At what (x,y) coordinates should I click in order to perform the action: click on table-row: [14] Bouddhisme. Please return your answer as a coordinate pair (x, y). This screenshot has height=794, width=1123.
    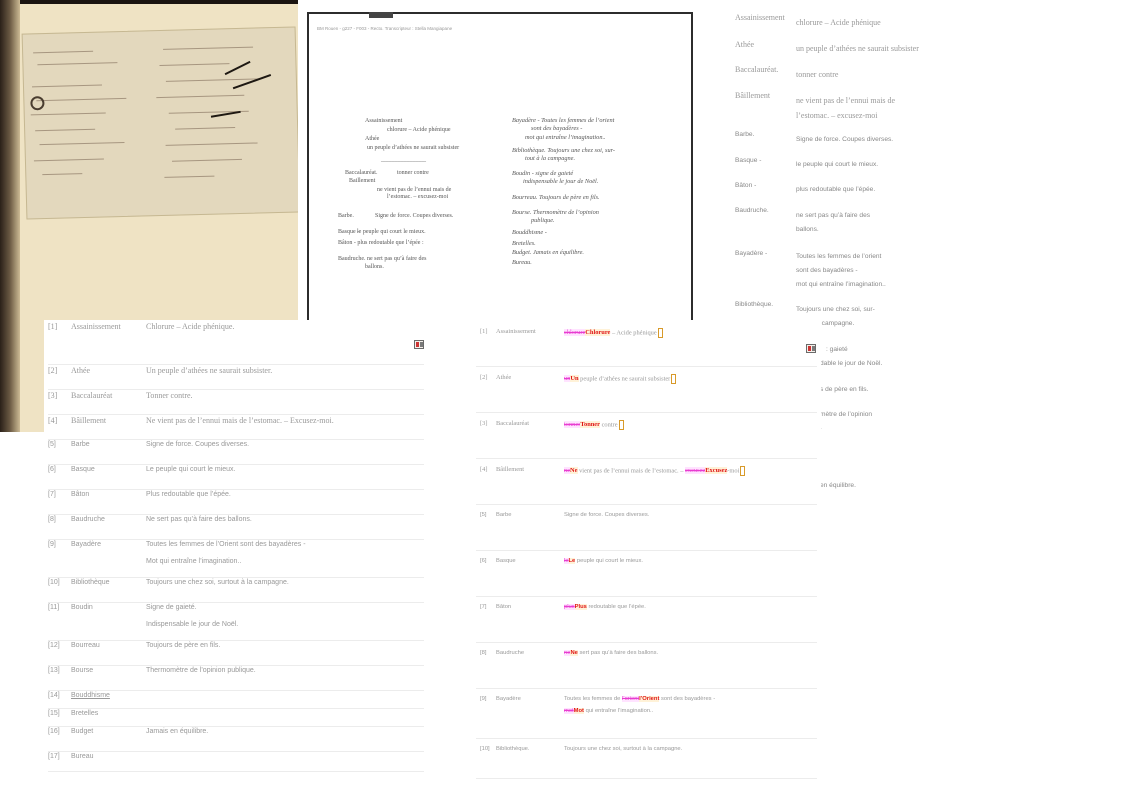
    Looking at the image, I should click on (236, 699).